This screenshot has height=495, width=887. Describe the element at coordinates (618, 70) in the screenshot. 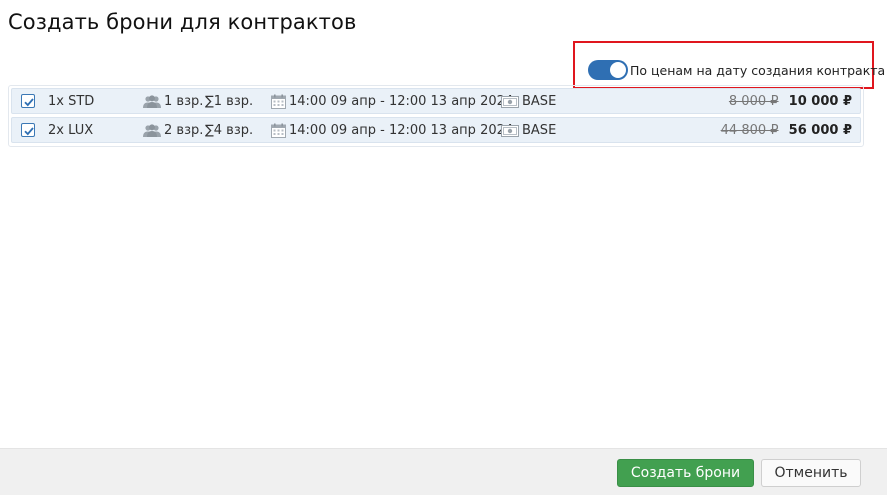

I see `toggle-knob` at that location.